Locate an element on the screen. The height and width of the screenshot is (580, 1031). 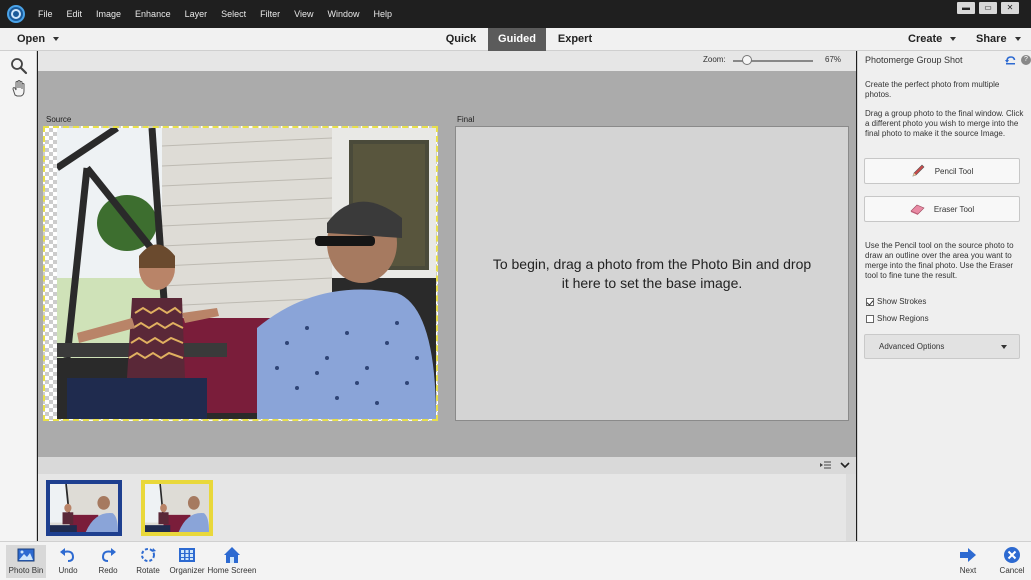
photo-bin-scrollbar is located at coordinates (851, 507).